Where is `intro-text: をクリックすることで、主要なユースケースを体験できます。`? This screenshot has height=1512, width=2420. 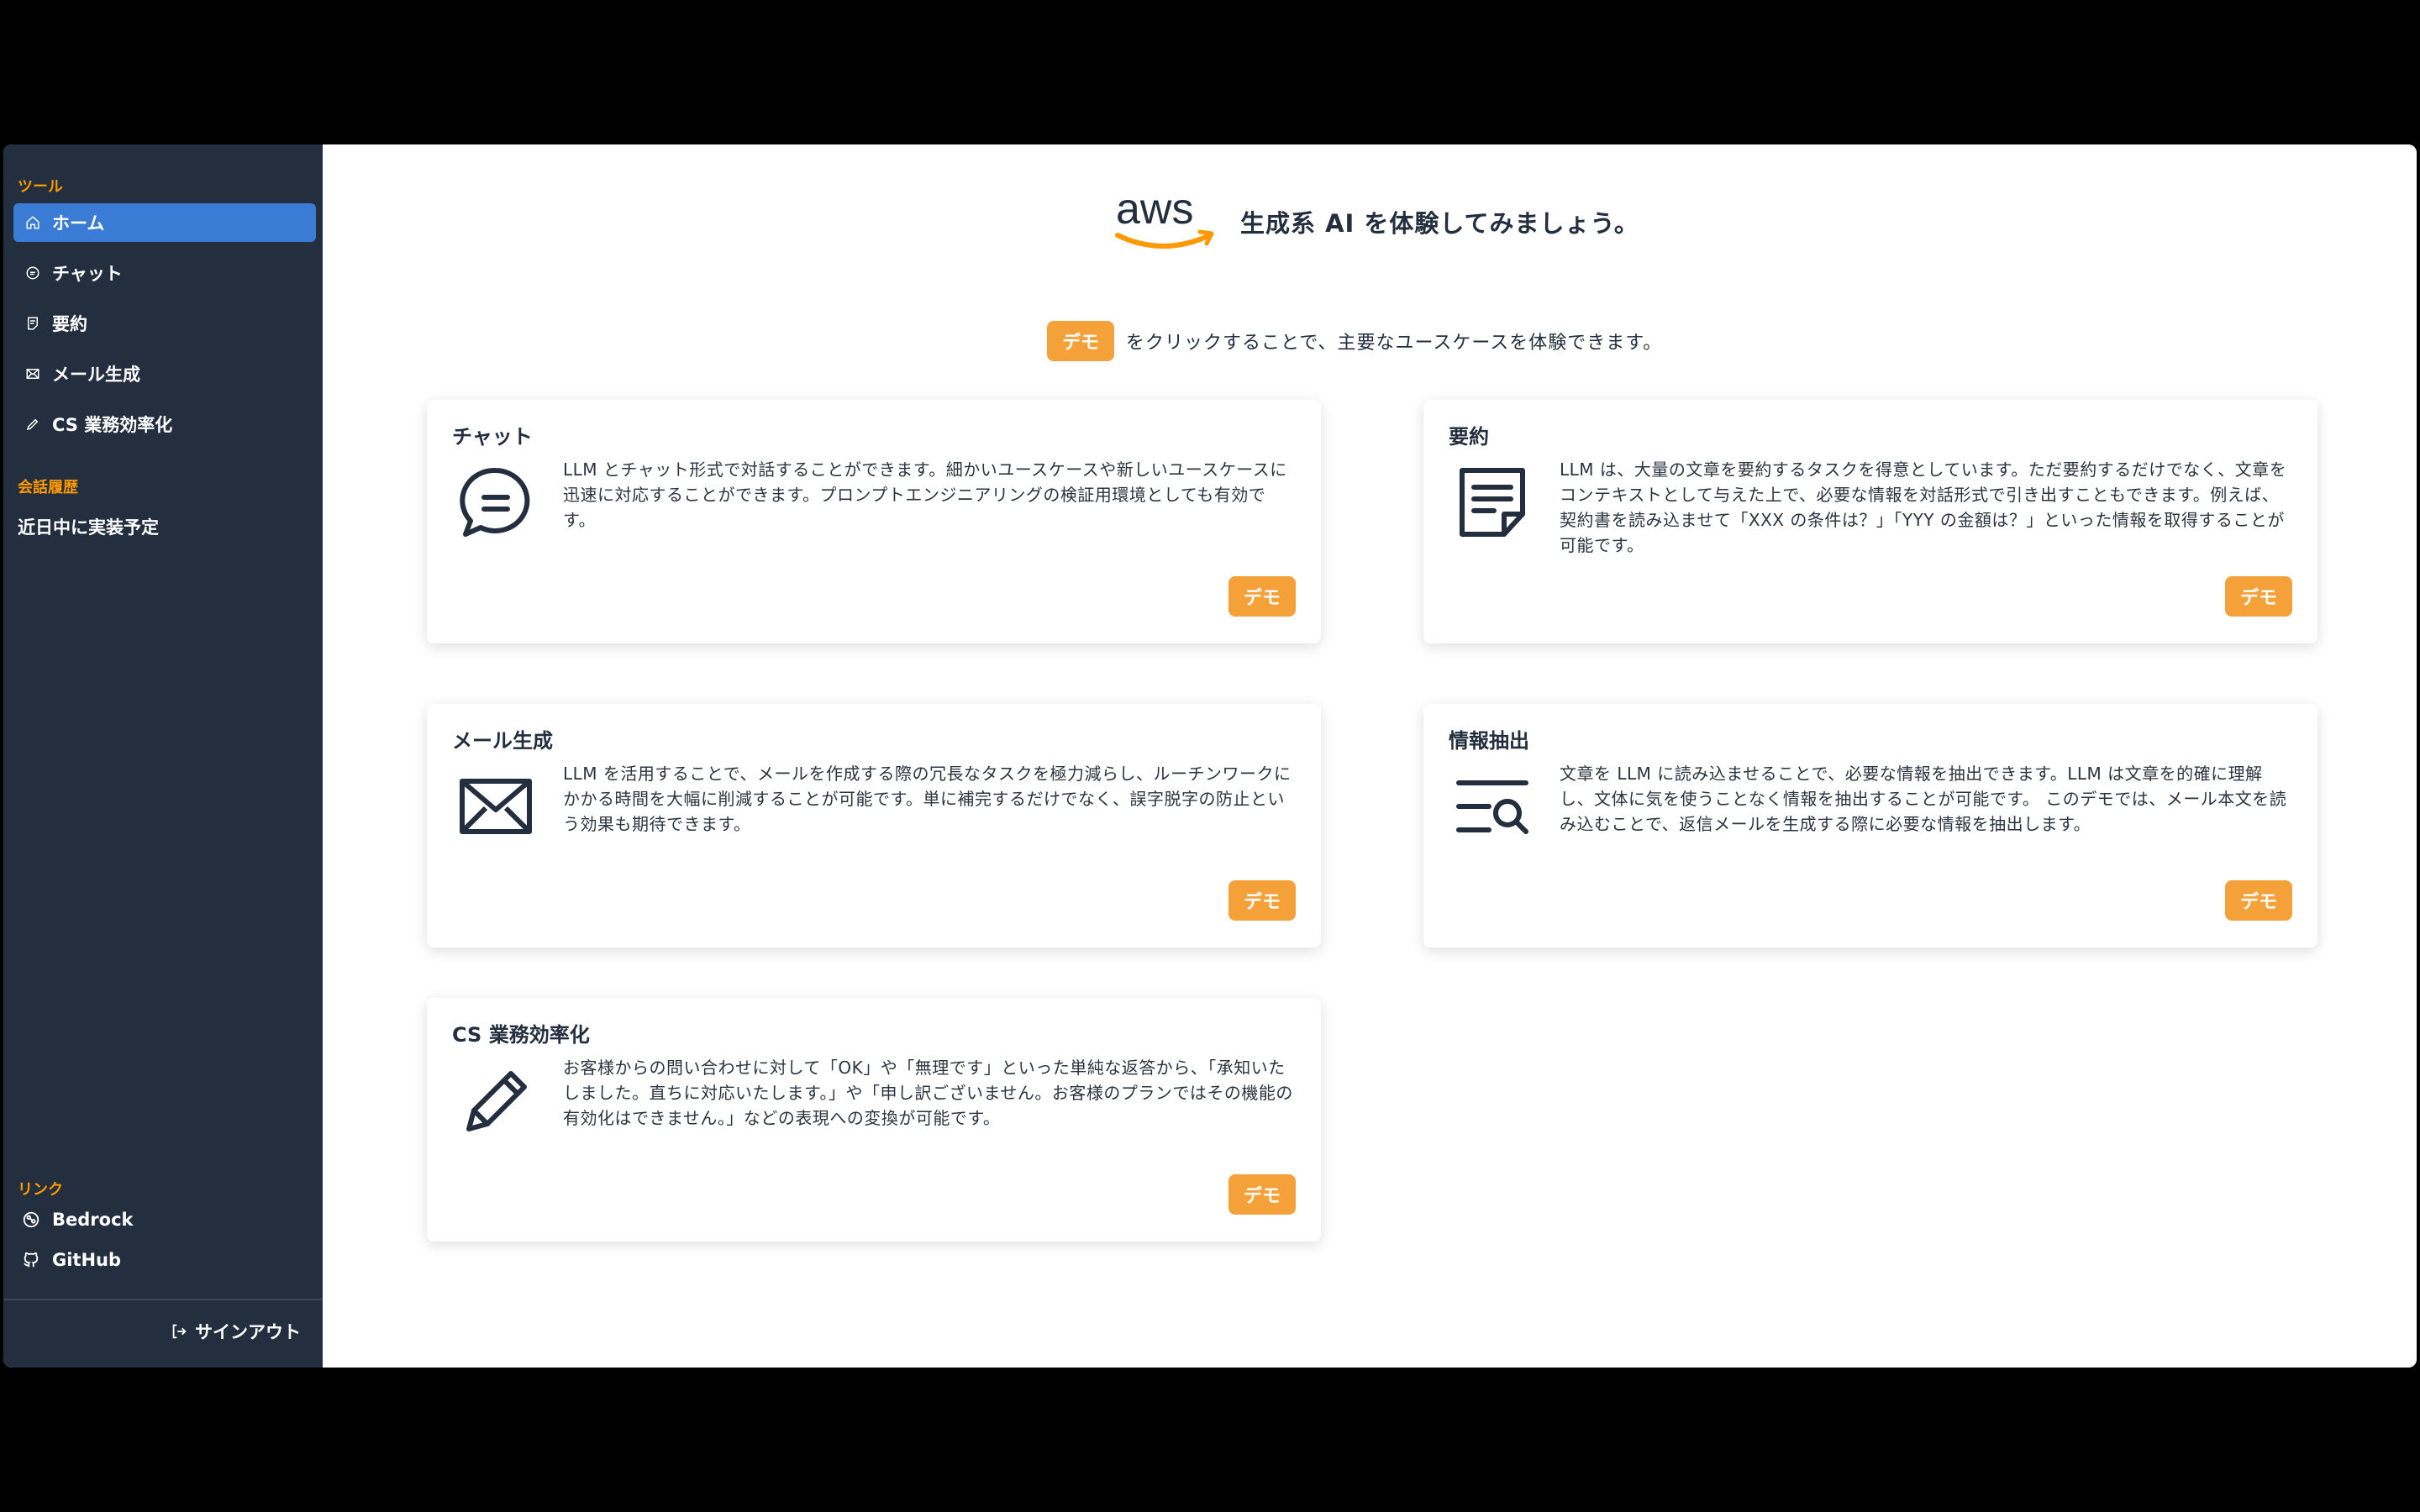
intro-text: をクリックすることで、主要なユースケースを体験できます。 is located at coordinates (1394, 343).